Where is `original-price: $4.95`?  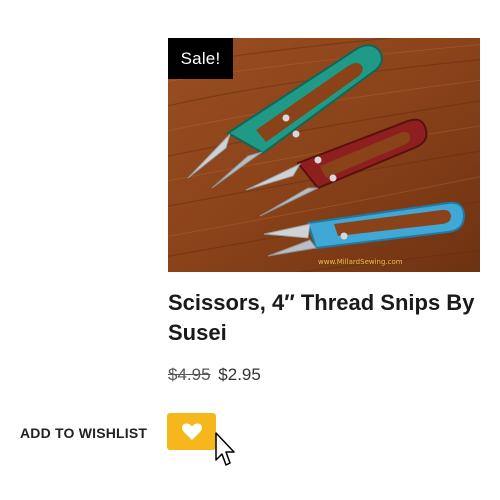 original-price: $4.95 is located at coordinates (189, 374).